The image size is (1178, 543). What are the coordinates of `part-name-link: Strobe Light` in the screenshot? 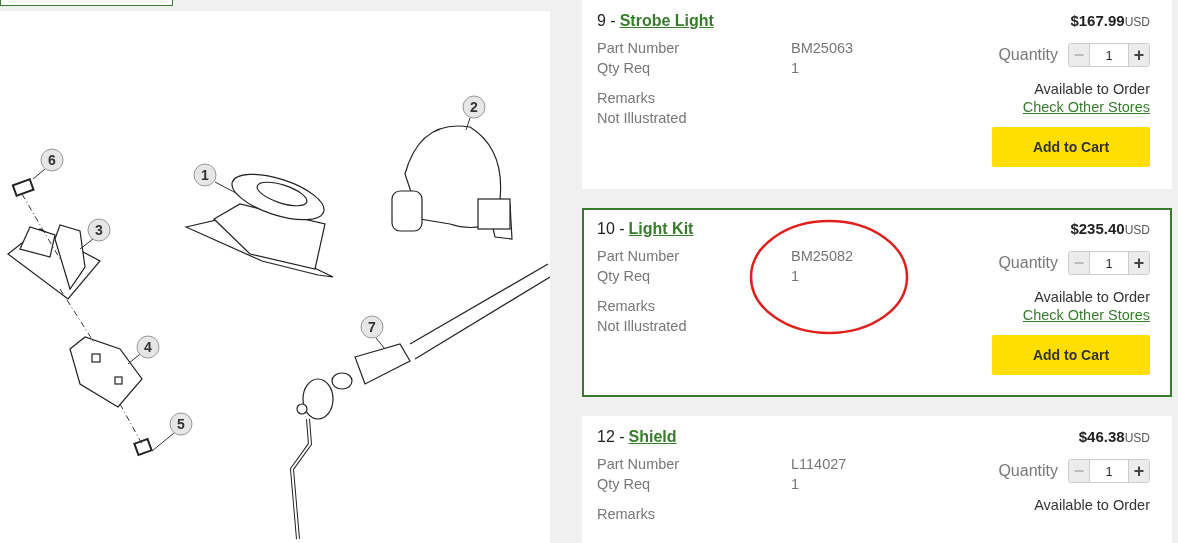 It's located at (666, 21).